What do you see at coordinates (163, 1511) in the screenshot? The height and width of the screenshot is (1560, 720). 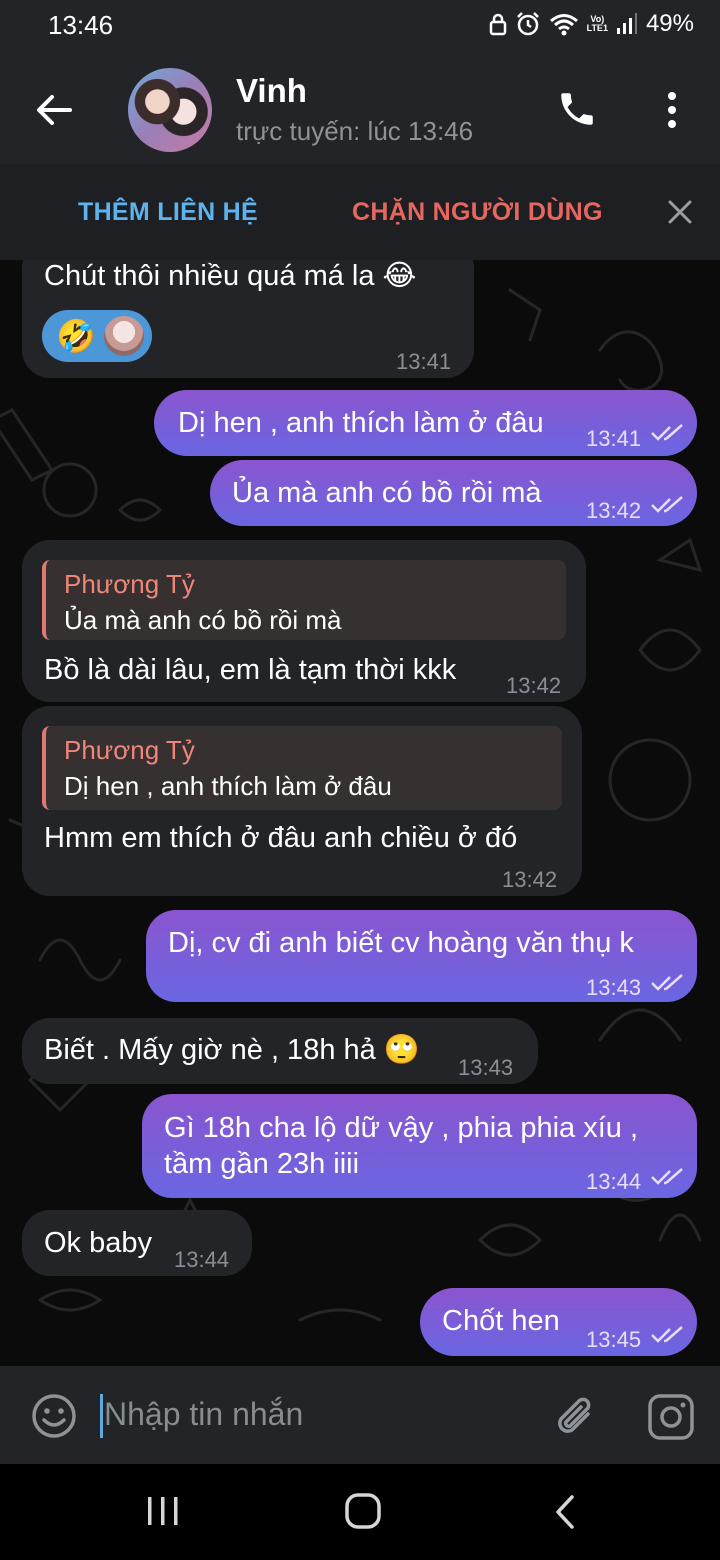 I see `recent-apps-icon` at bounding box center [163, 1511].